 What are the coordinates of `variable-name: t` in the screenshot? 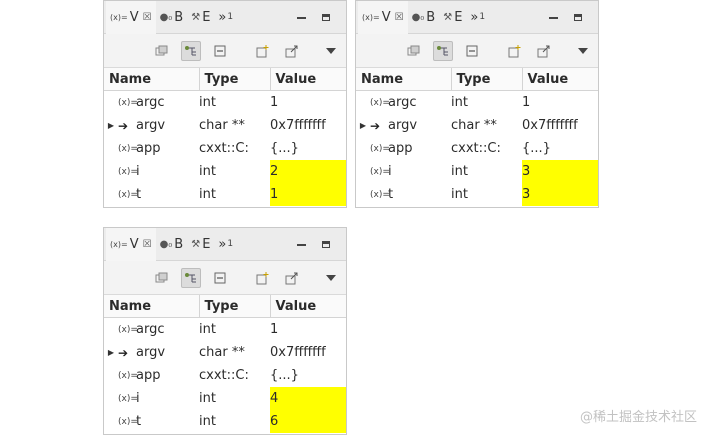 It's located at (391, 194).